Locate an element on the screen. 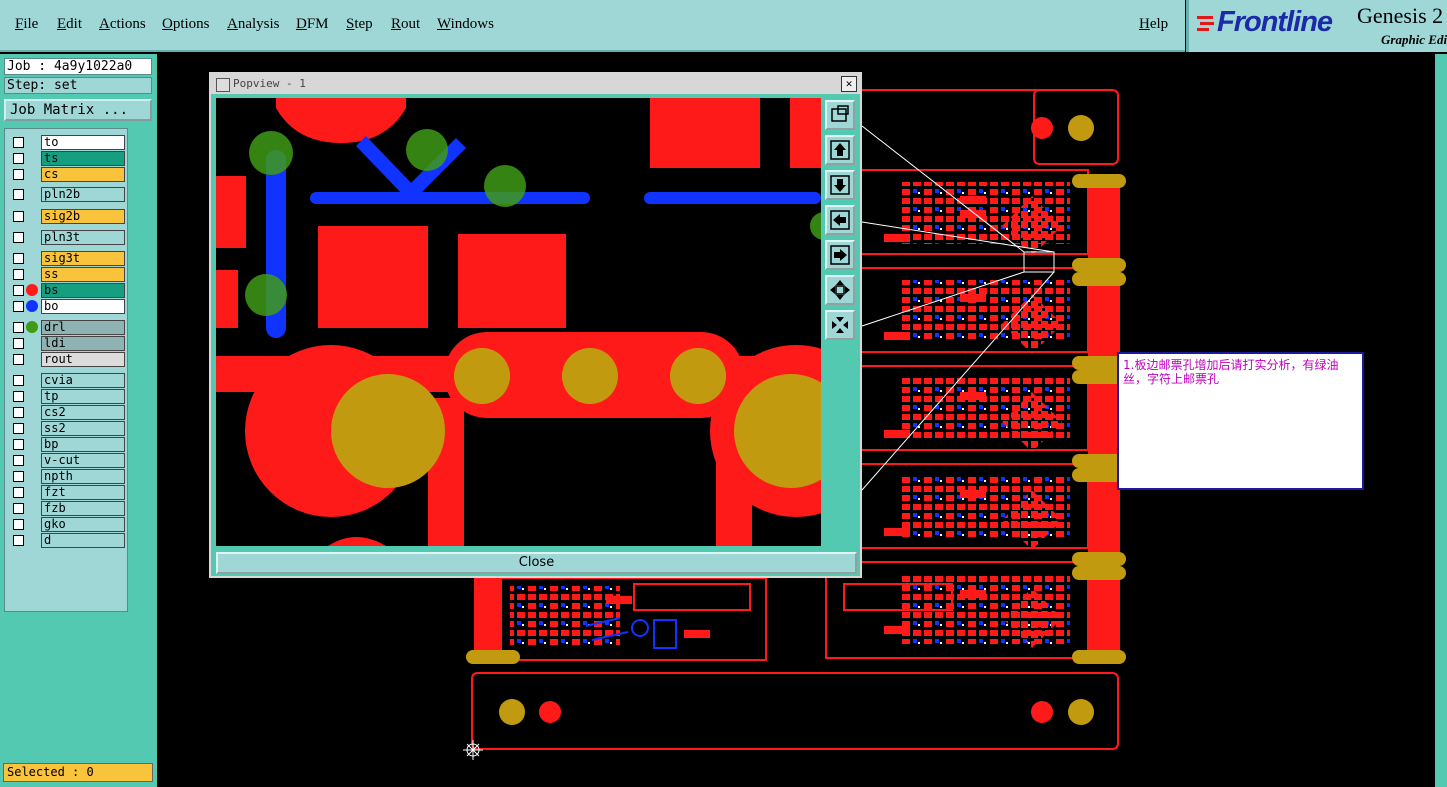 The height and width of the screenshot is (787, 1447). pan-right-button is located at coordinates (840, 255).